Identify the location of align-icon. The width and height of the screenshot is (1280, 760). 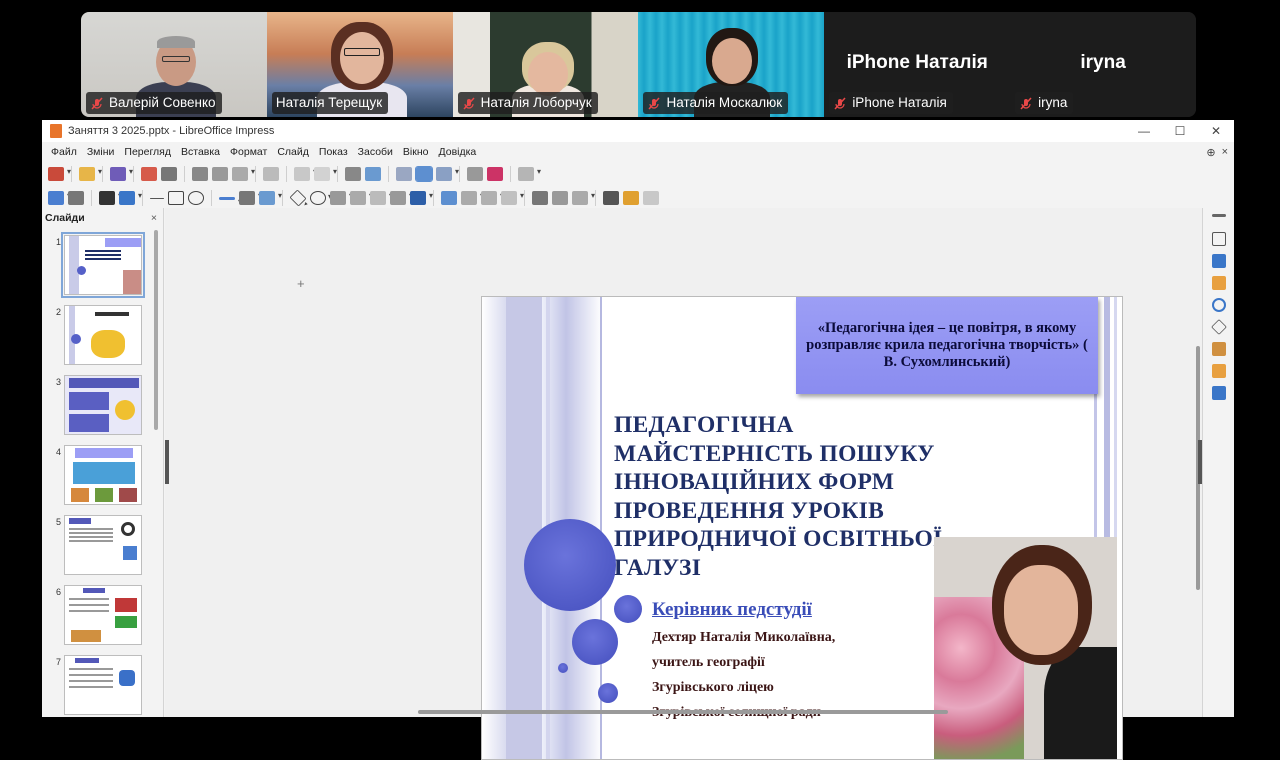
(472, 198).